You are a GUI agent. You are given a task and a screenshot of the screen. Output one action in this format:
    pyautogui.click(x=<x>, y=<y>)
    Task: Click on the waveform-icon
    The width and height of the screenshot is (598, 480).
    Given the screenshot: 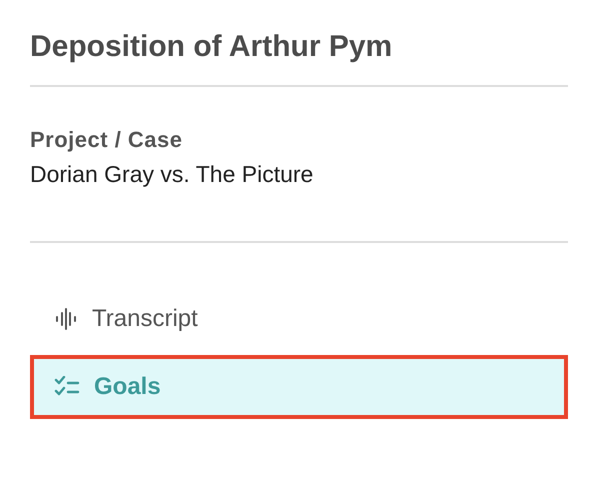 What is the action you would take?
    pyautogui.click(x=66, y=319)
    